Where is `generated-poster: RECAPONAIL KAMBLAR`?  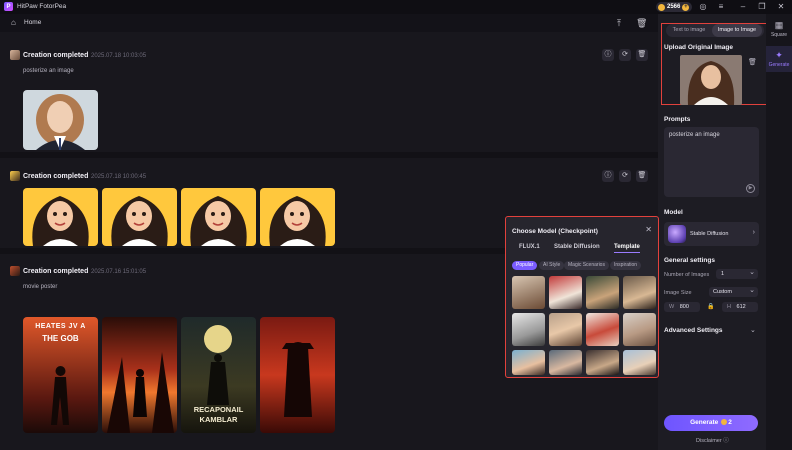
generated-poster: RECAPONAIL KAMBLAR is located at coordinates (218, 375).